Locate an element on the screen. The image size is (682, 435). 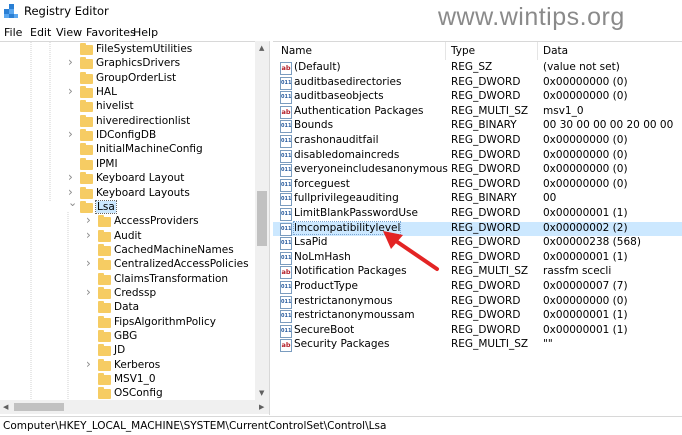
tree-item: CachedMachineNames is located at coordinates (127, 250).